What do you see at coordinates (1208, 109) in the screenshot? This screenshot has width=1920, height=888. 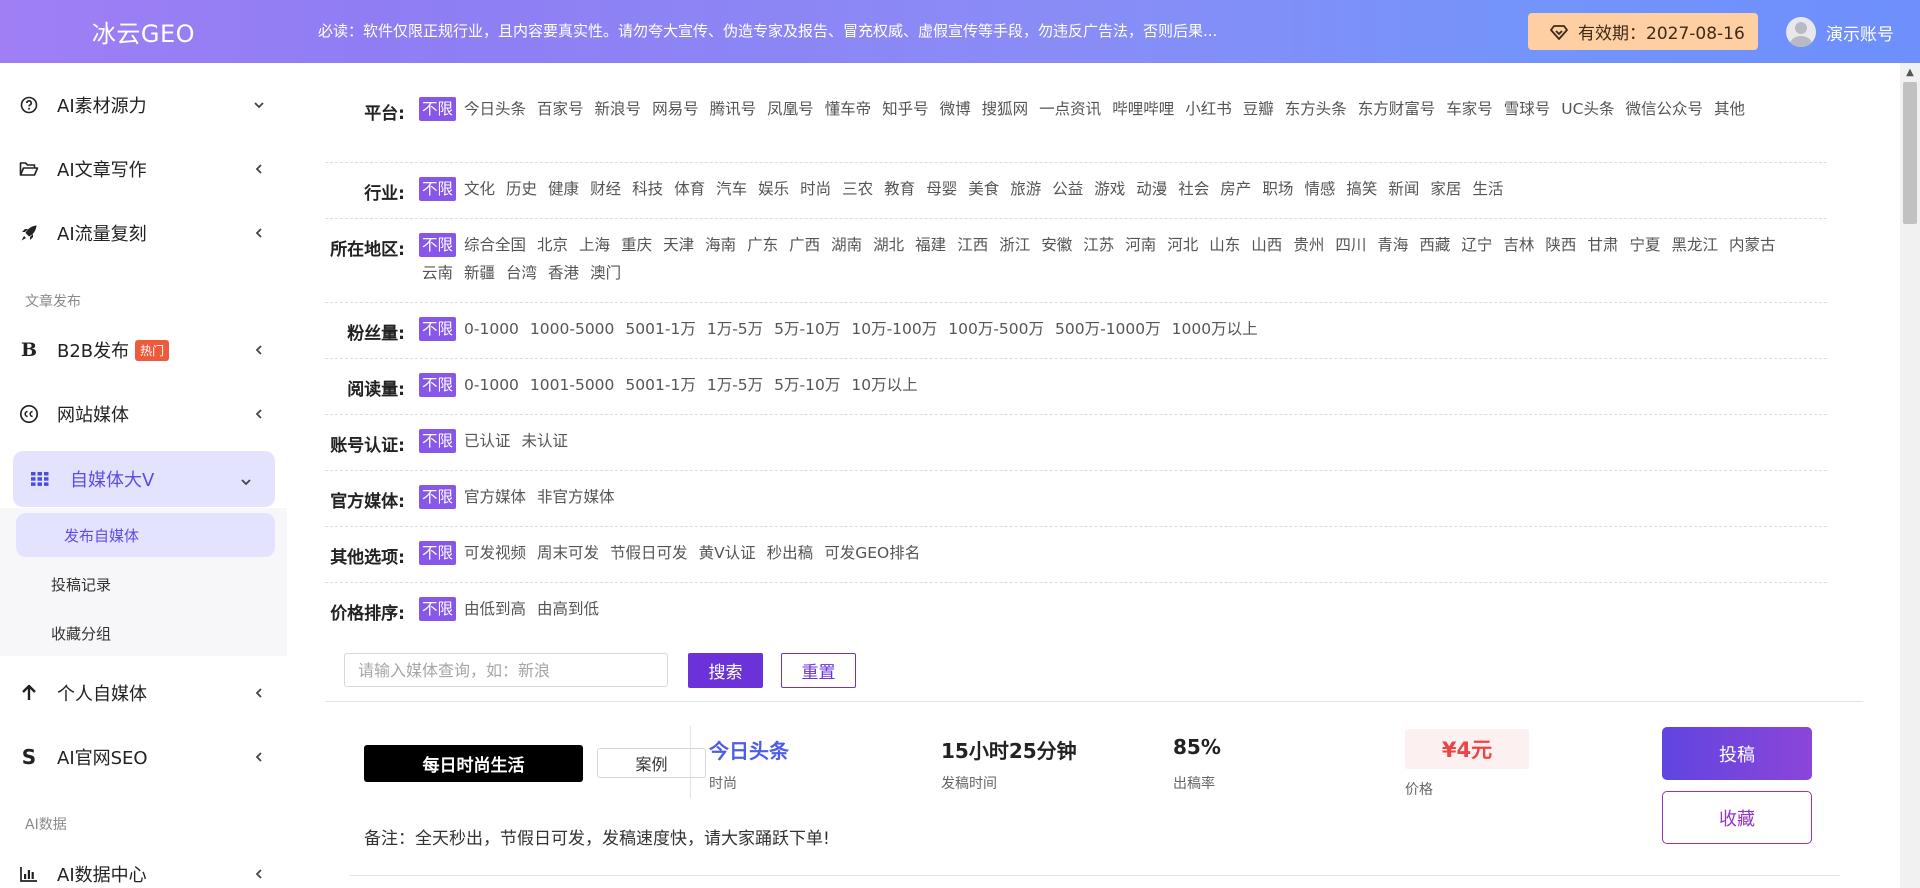 I see `filter-option: 小红书` at bounding box center [1208, 109].